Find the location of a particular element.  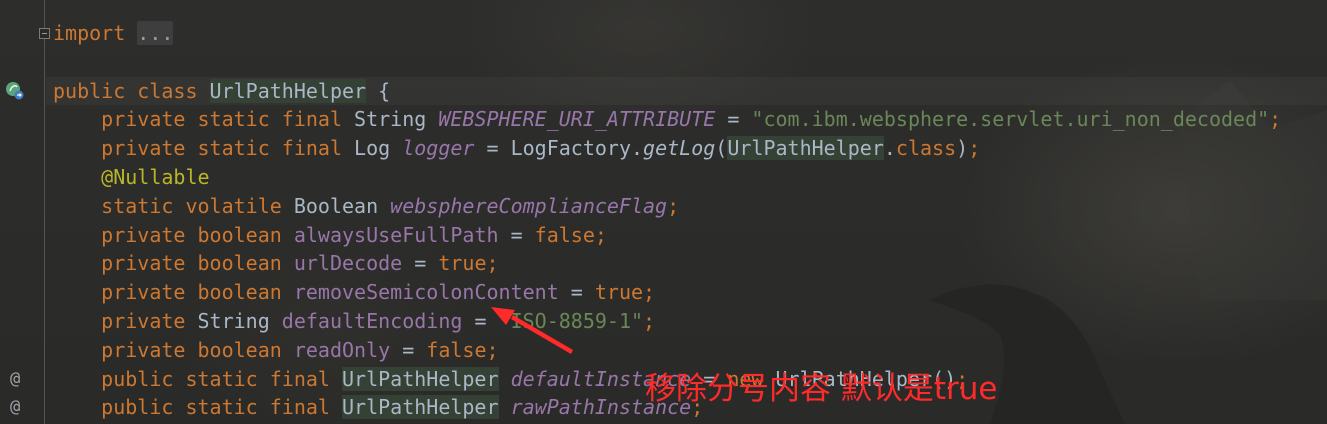

token-field: removeSemicolonContent is located at coordinates (426, 292).